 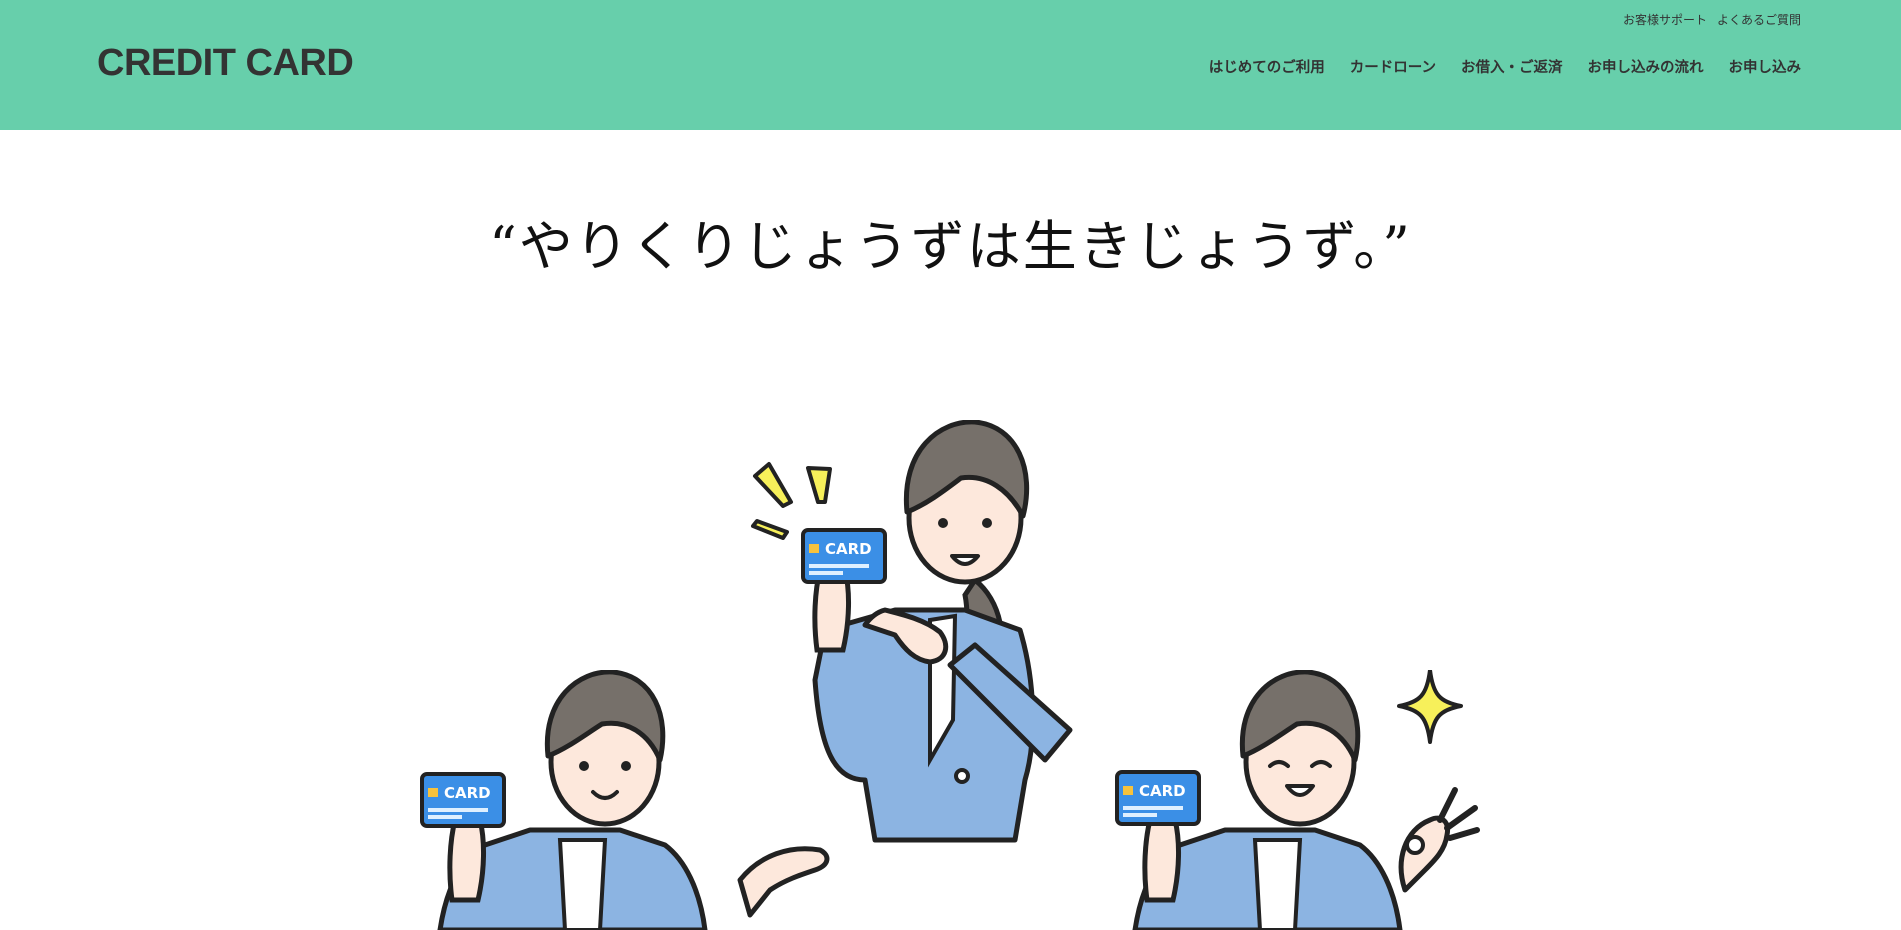 What do you see at coordinates (1430, 707) in the screenshot?
I see `sparkle-icon` at bounding box center [1430, 707].